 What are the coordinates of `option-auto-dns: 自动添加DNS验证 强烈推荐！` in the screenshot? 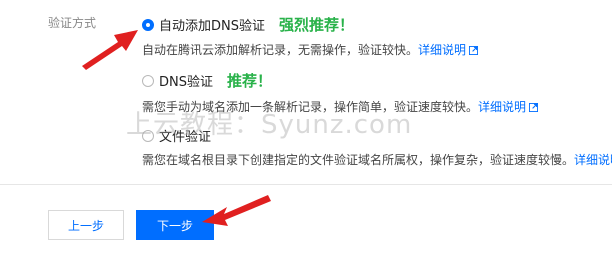 It's located at (248, 24).